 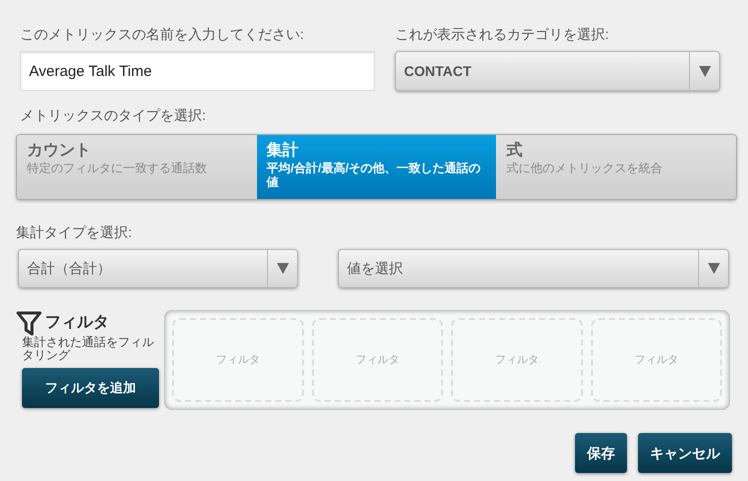 What do you see at coordinates (90, 388) in the screenshot?
I see `add-filter-button: フィルタを追加` at bounding box center [90, 388].